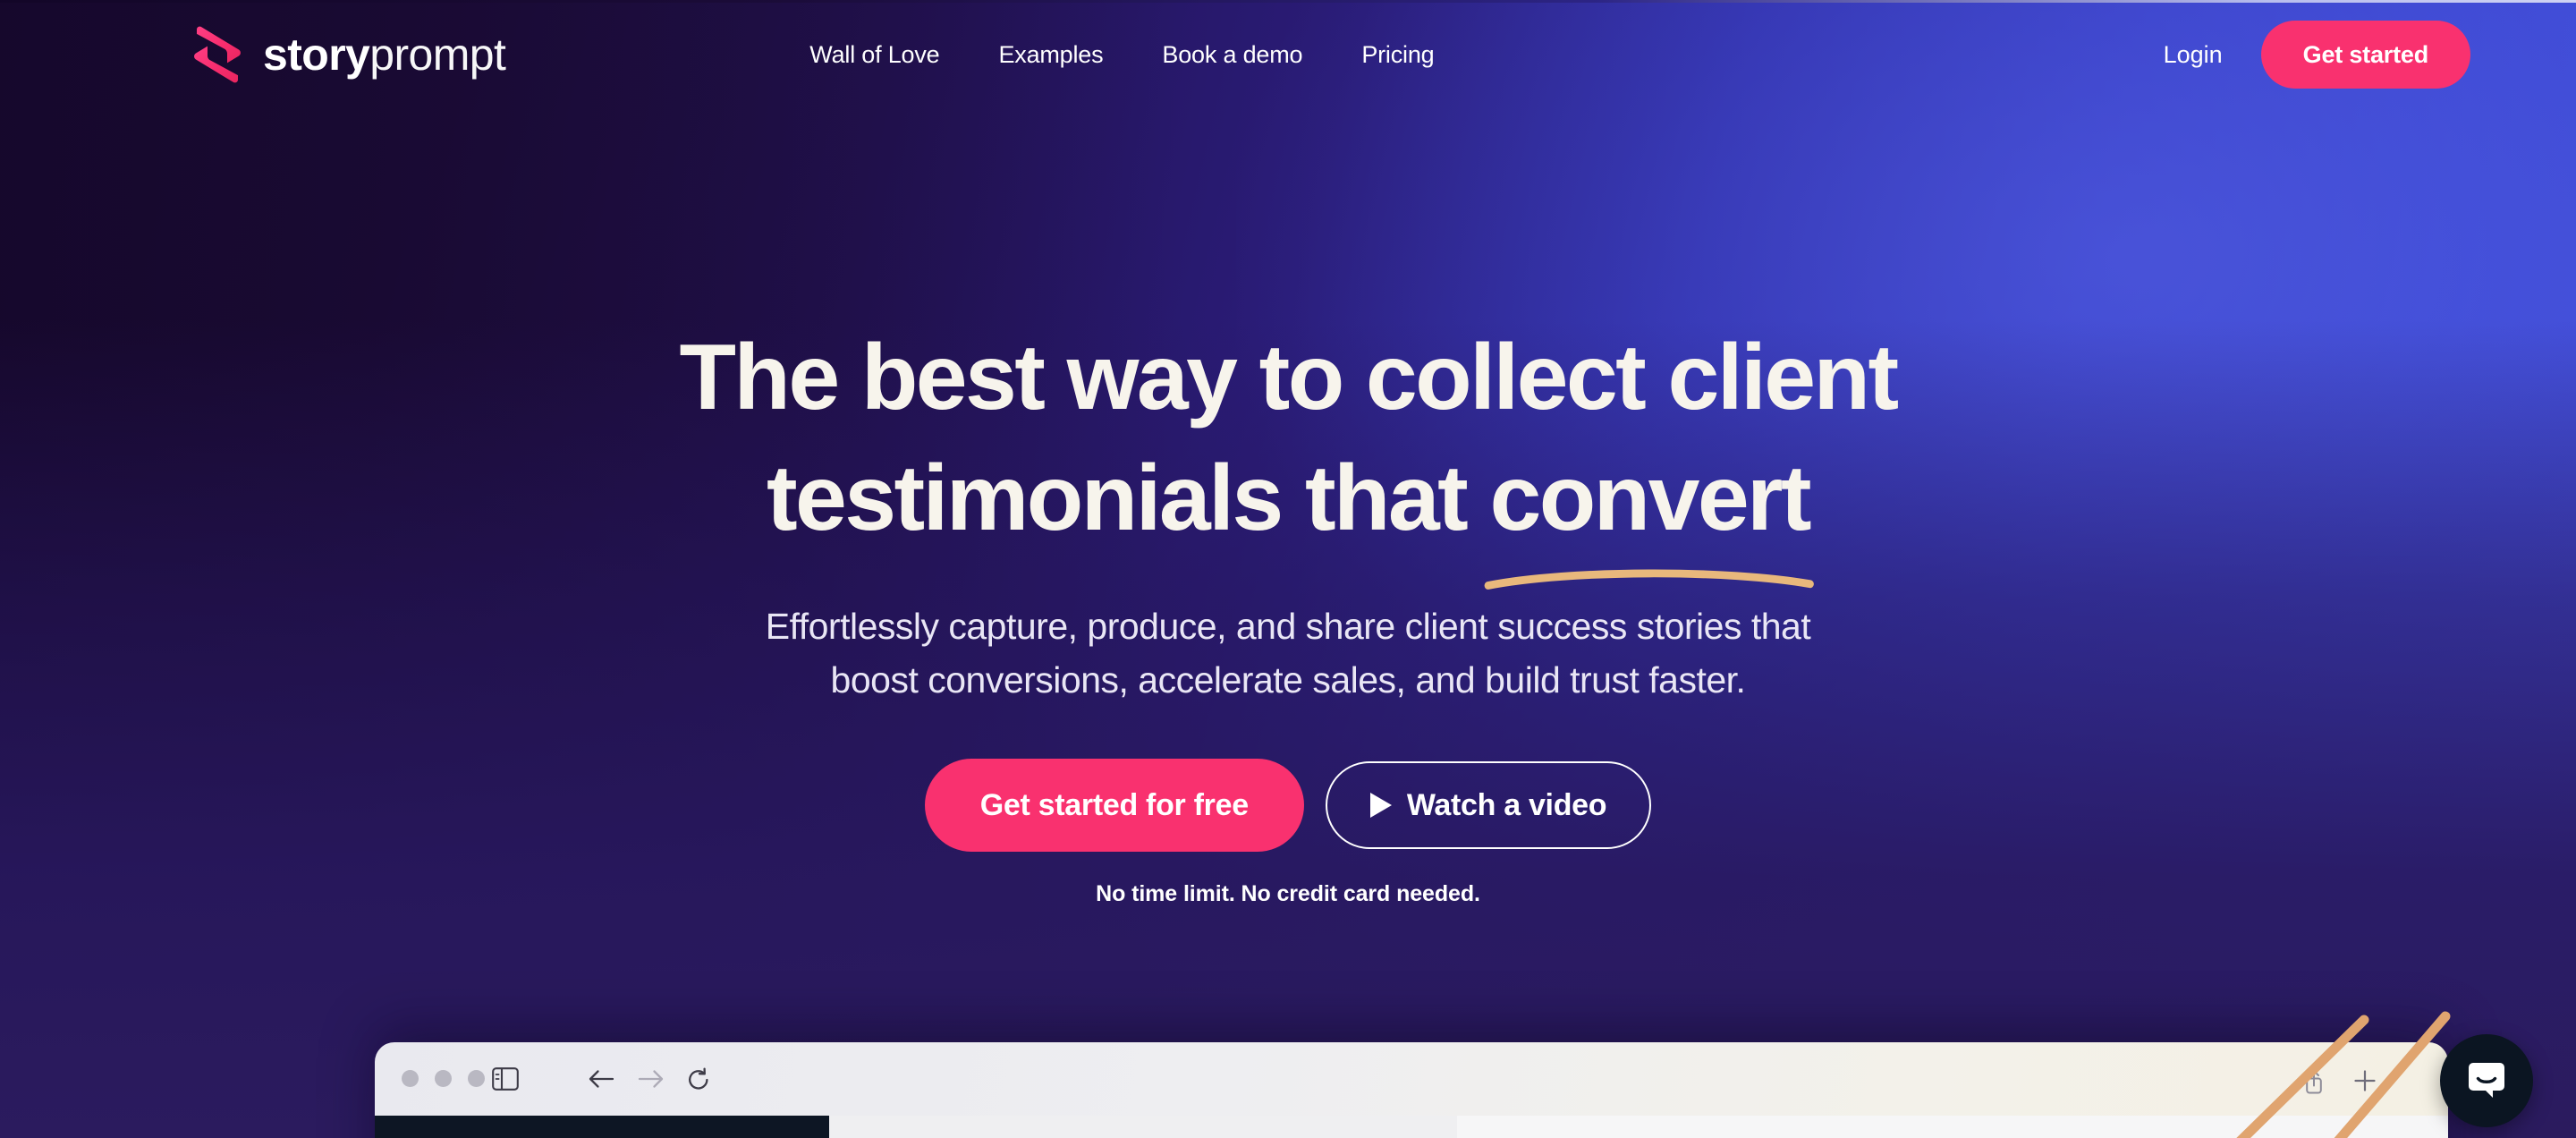 Image resolution: width=2576 pixels, height=1138 pixels. I want to click on nav-item-wall-of-love: Wall of Love, so click(874, 55).